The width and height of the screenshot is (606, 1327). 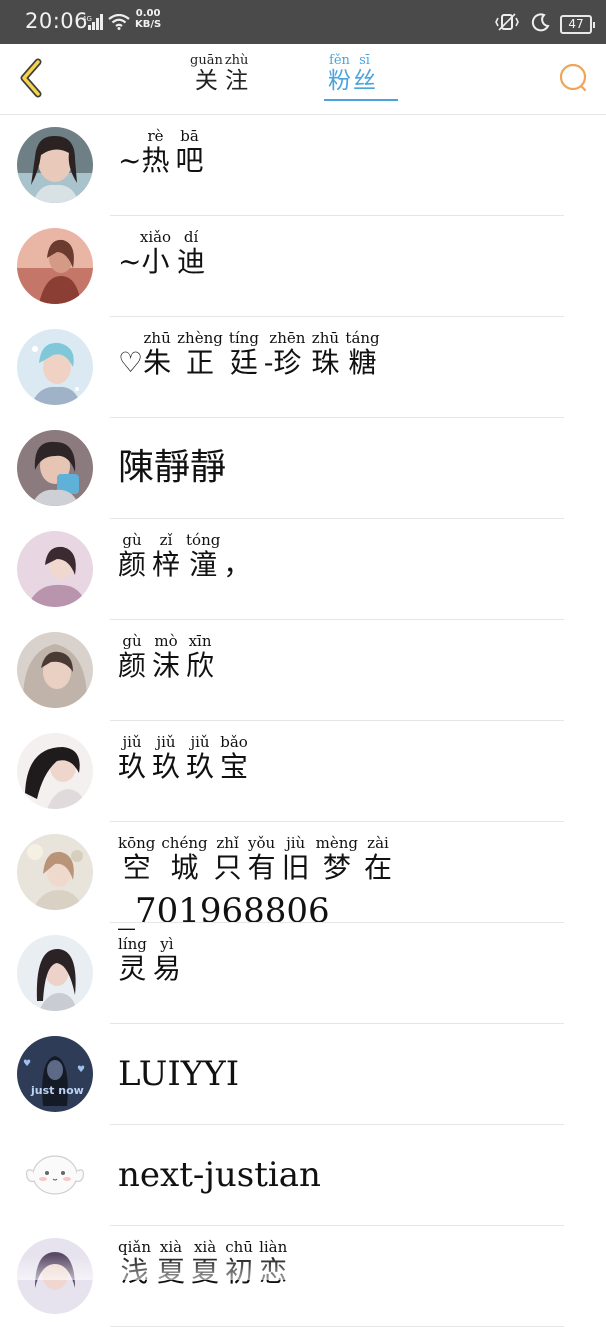 What do you see at coordinates (172, 467) in the screenshot?
I see `fan-name: 陳靜靜` at bounding box center [172, 467].